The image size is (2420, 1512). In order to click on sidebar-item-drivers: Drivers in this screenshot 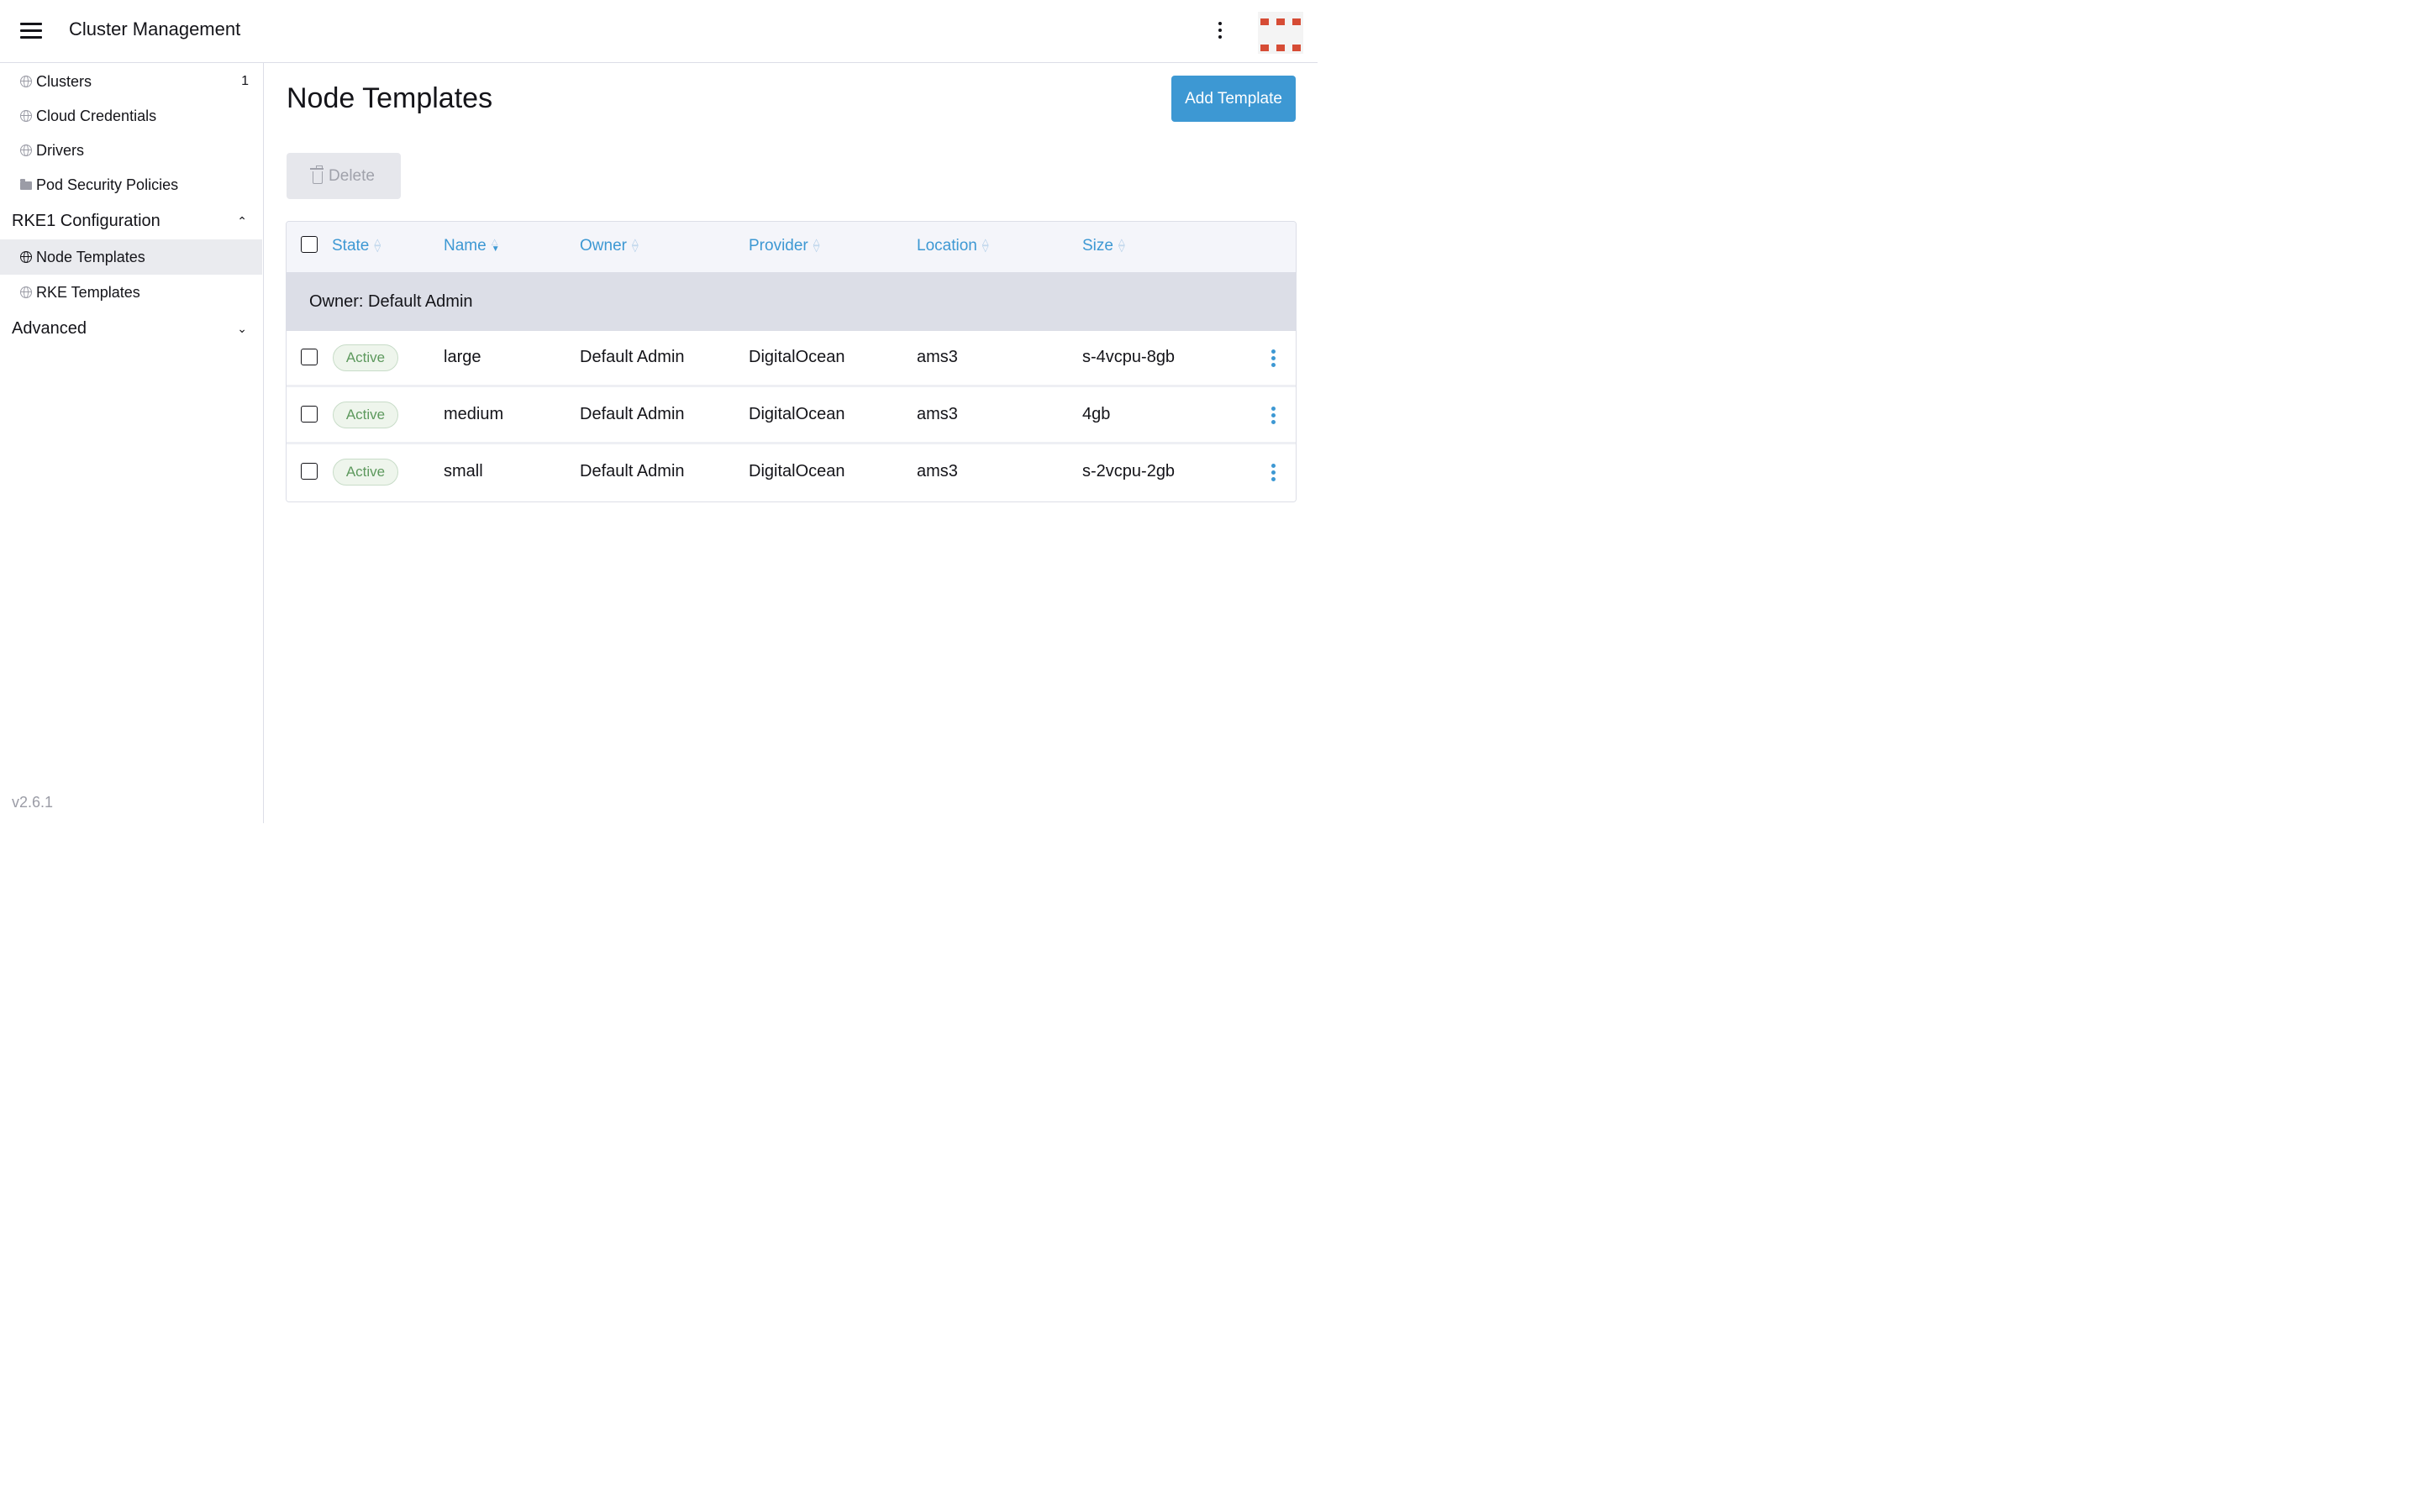, I will do `click(131, 150)`.